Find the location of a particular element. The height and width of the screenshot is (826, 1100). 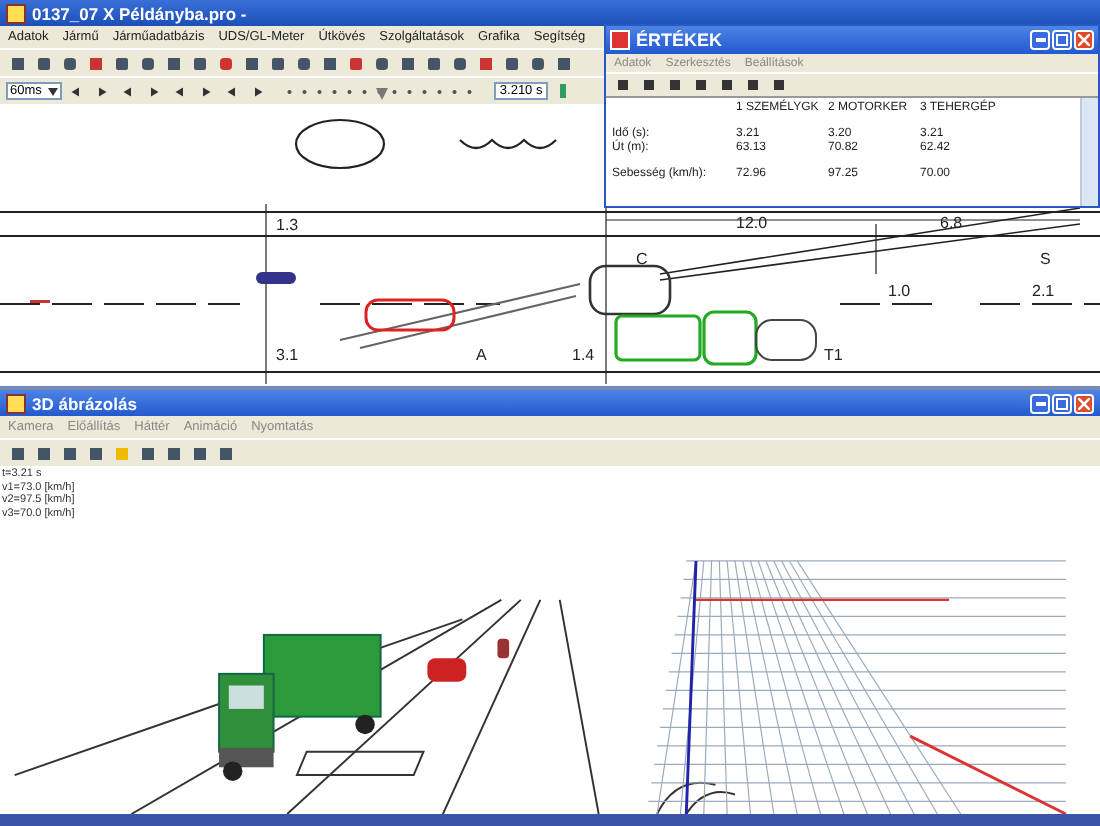

dimension-label: 1.0 is located at coordinates (899, 291).